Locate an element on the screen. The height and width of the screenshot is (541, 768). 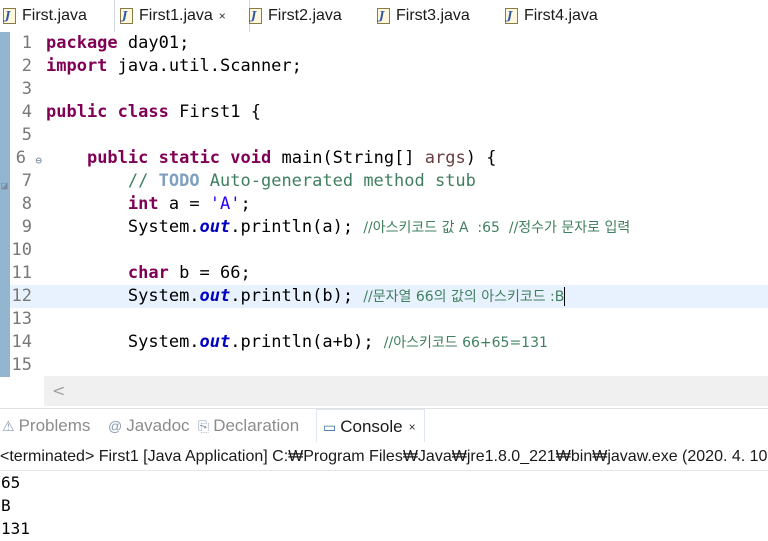
declaration-icon: ⎘ is located at coordinates (204, 425).